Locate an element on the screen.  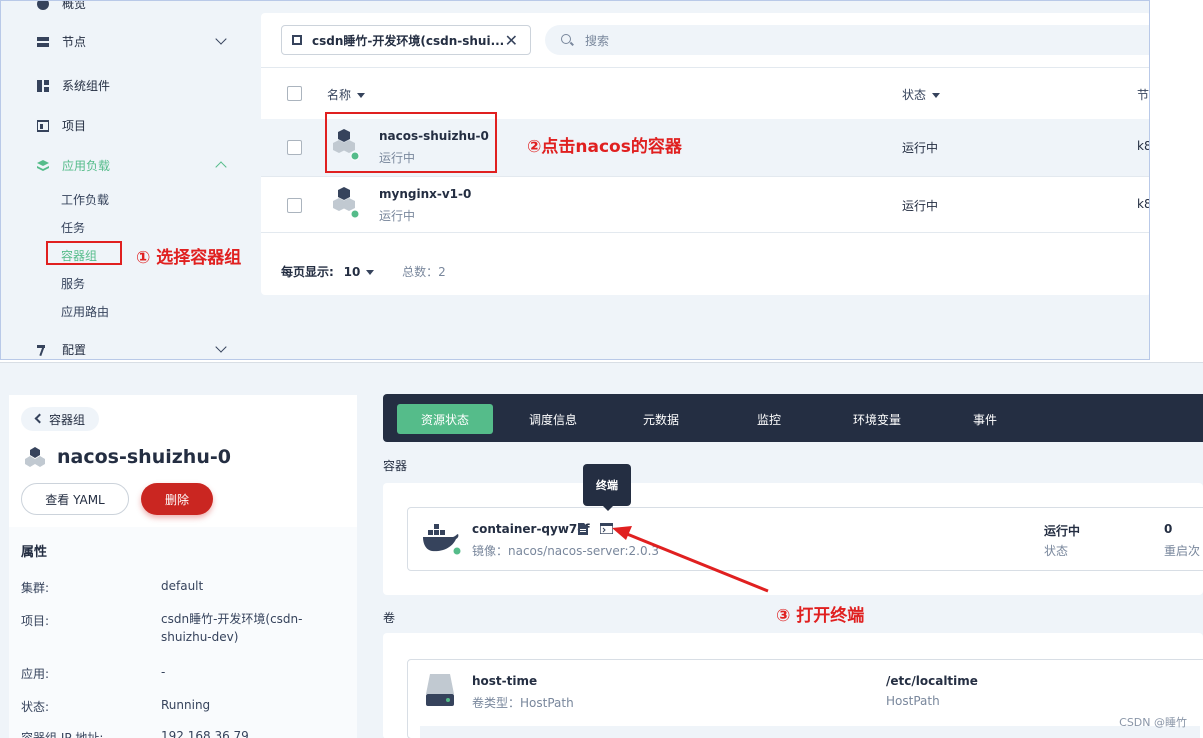
prop-key: 应用: is located at coordinates (35, 674).